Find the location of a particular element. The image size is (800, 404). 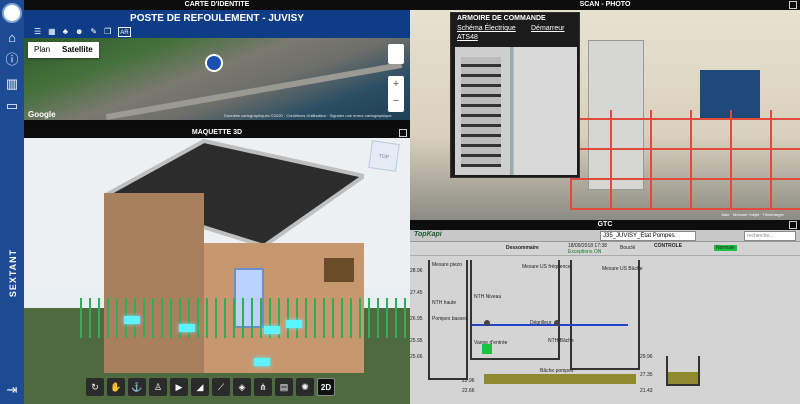

sidebar: ⌂ ⓘ ▥ ▭ SEXTANT ⇥ is located at coordinates (12, 202).